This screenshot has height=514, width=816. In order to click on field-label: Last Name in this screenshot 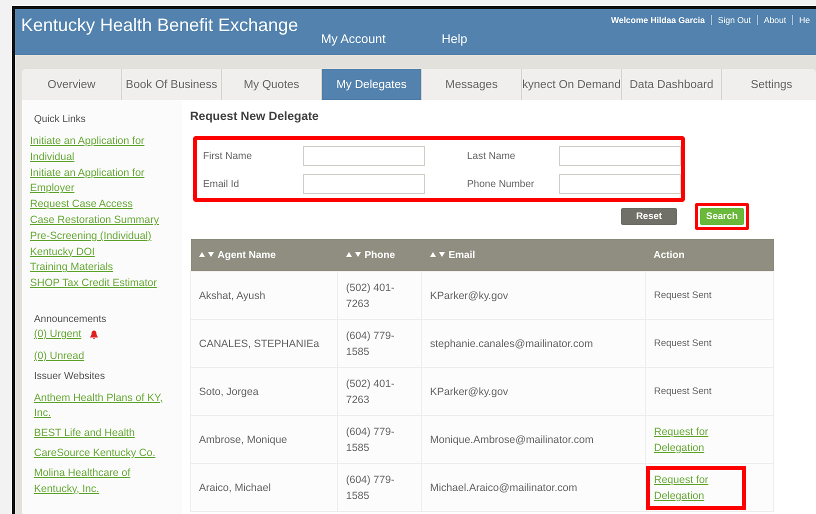, I will do `click(491, 156)`.